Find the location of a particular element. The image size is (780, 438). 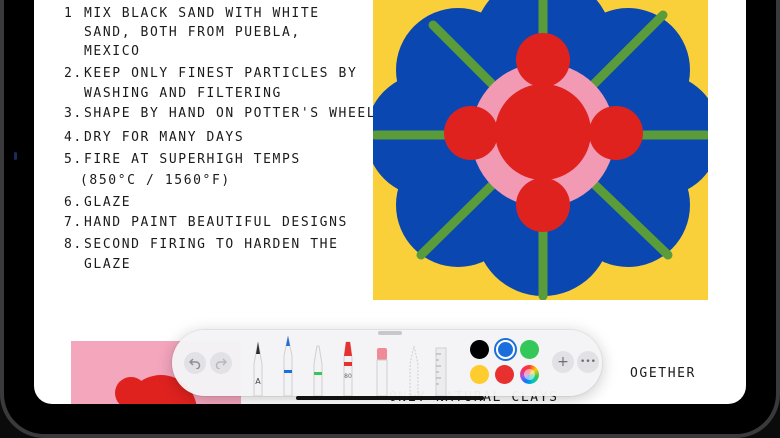

marker-tool is located at coordinates (318, 370).